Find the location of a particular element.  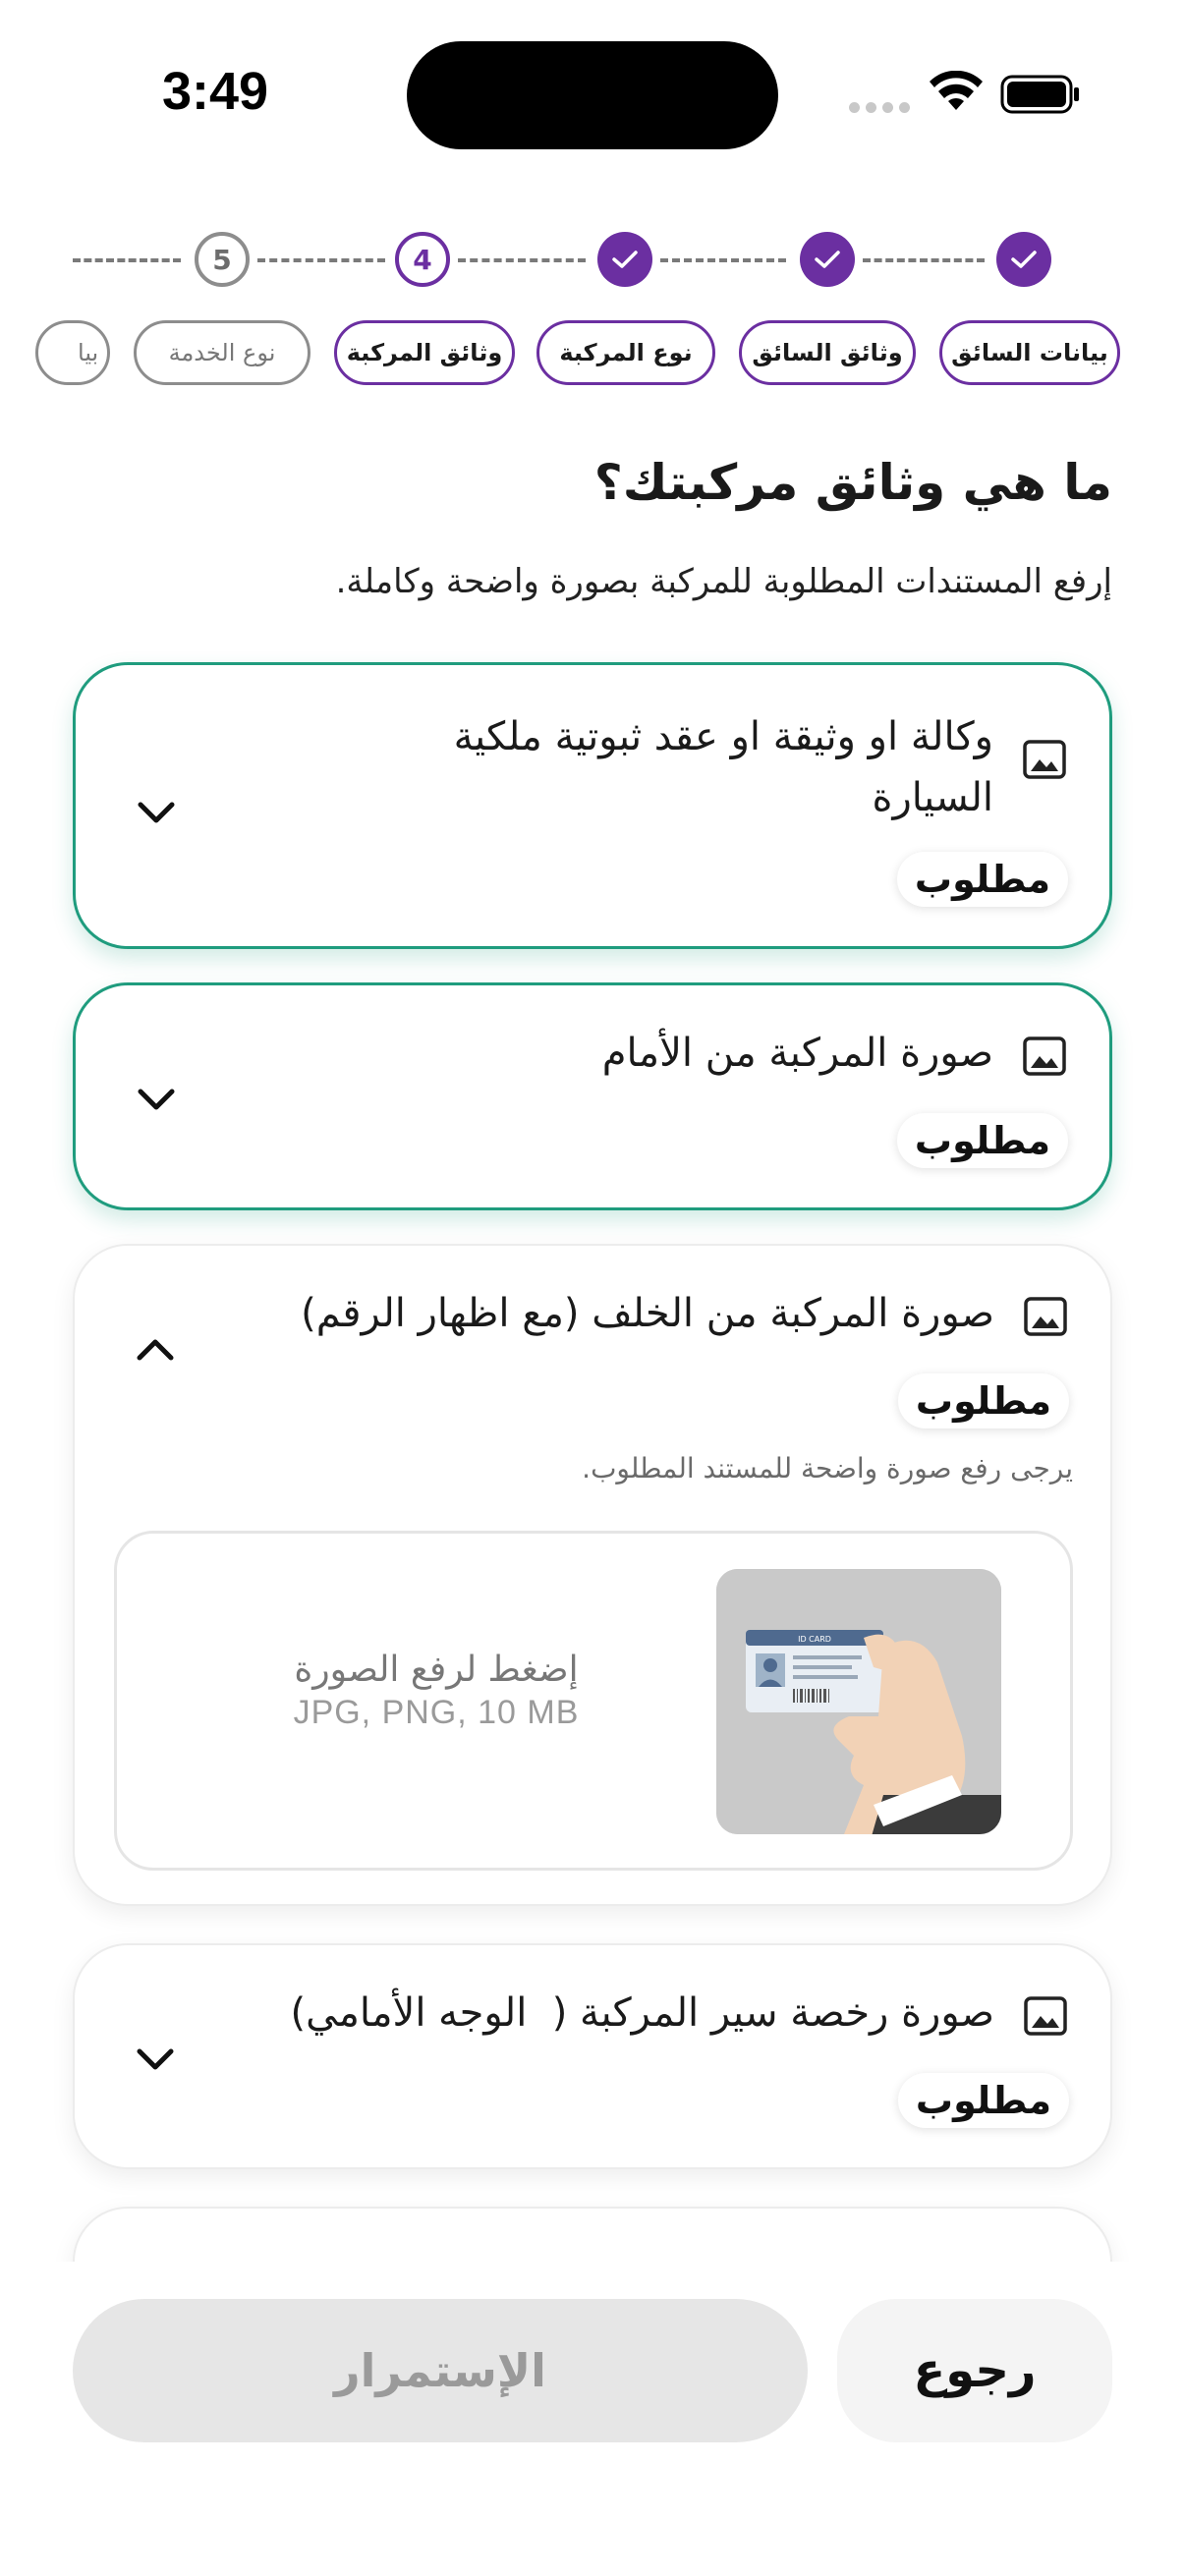

step-2-check-icon is located at coordinates (828, 259).